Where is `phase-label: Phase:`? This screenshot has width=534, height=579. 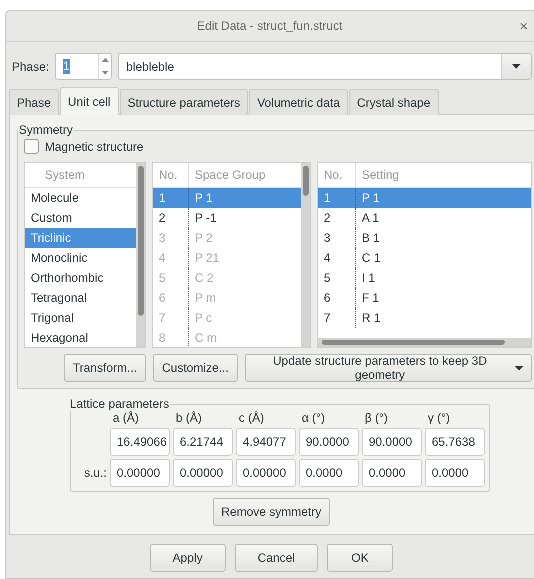
phase-label: Phase: is located at coordinates (31, 67).